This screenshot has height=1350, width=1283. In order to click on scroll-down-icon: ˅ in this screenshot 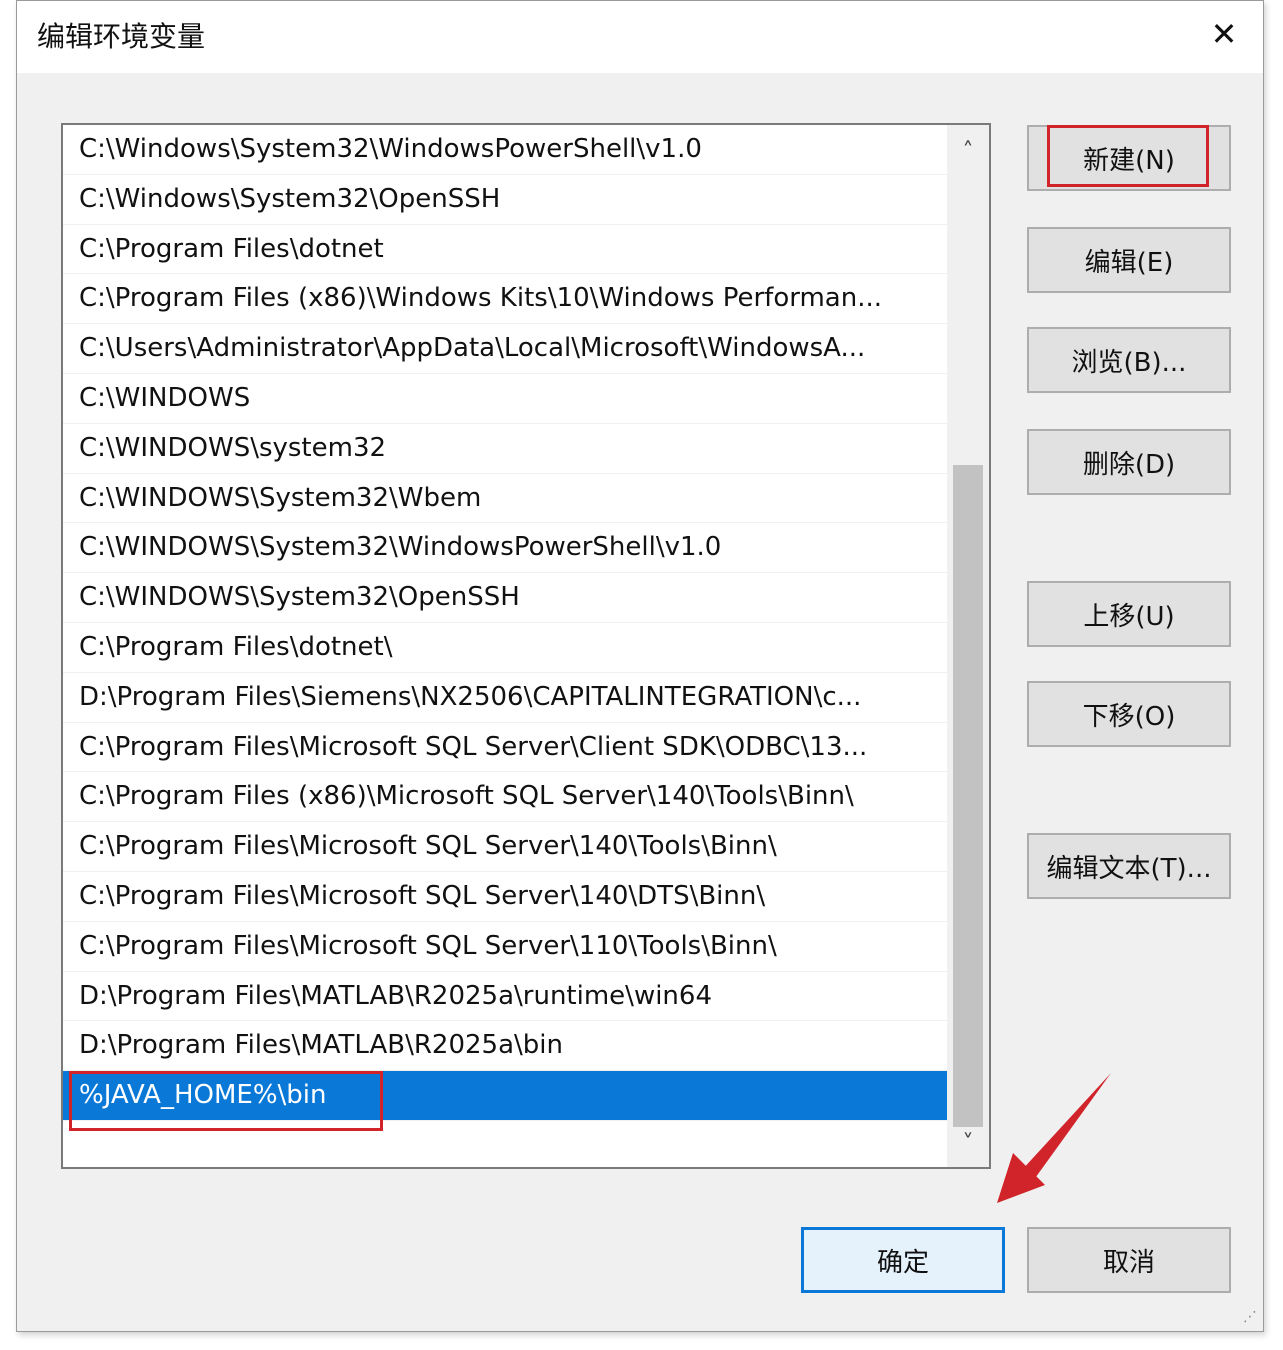, I will do `click(968, 1143)`.